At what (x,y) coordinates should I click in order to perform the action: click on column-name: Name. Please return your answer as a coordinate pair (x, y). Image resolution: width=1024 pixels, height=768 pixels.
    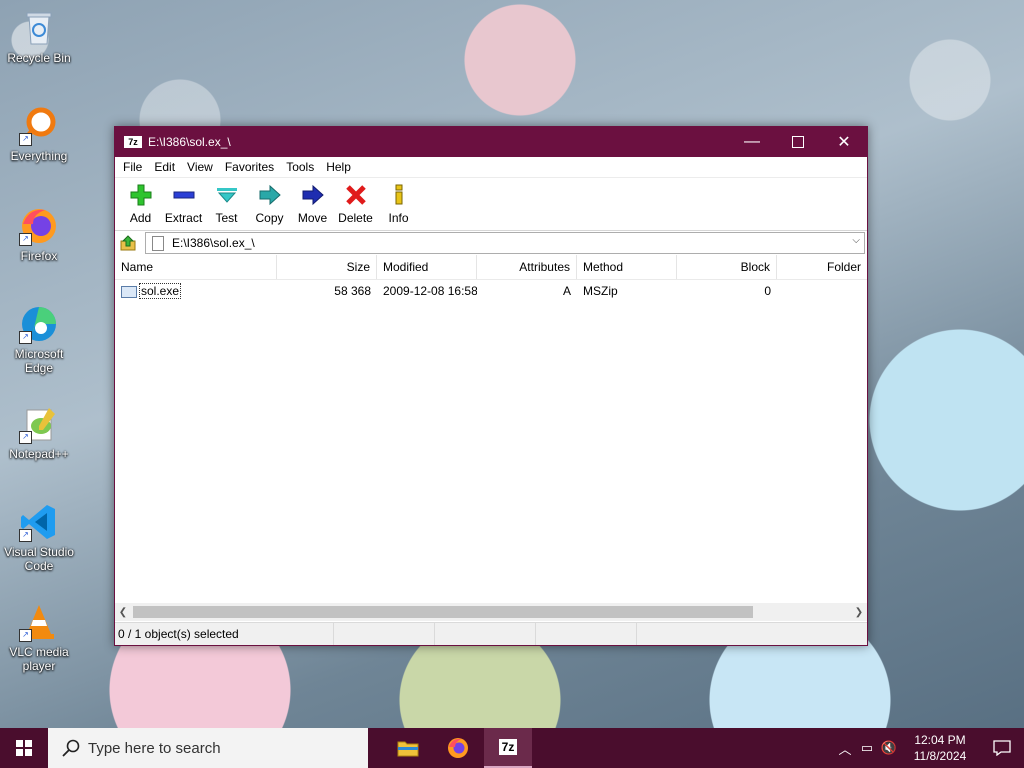
    Looking at the image, I should click on (196, 267).